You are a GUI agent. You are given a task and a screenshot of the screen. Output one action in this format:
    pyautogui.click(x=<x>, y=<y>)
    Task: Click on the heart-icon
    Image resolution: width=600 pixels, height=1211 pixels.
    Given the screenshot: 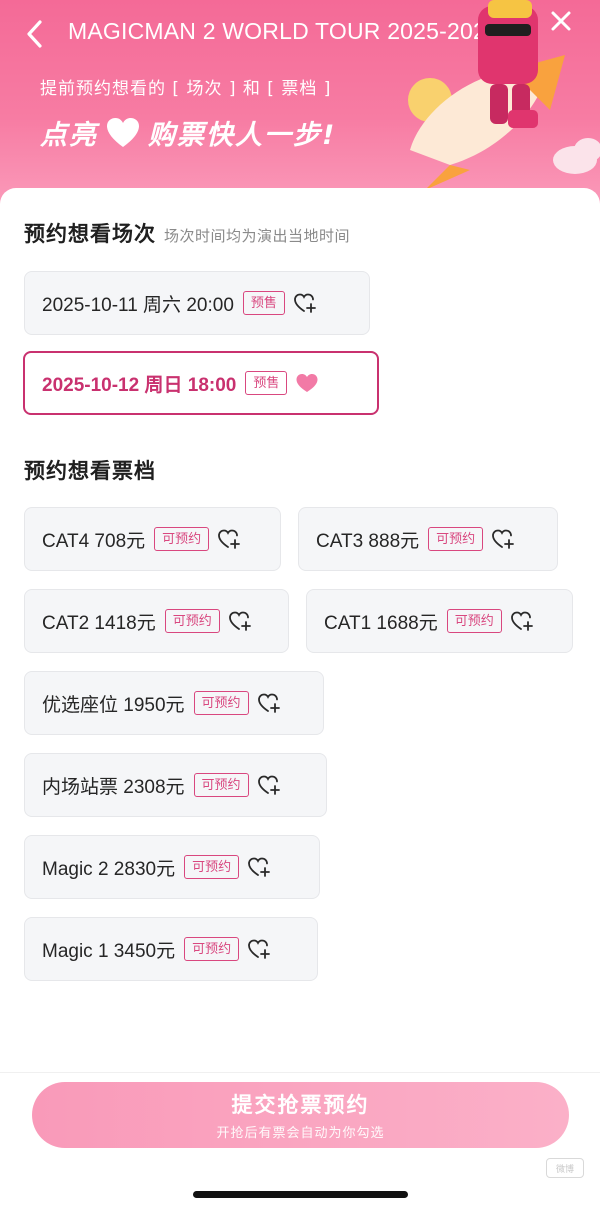 What is the action you would take?
    pyautogui.click(x=123, y=132)
    